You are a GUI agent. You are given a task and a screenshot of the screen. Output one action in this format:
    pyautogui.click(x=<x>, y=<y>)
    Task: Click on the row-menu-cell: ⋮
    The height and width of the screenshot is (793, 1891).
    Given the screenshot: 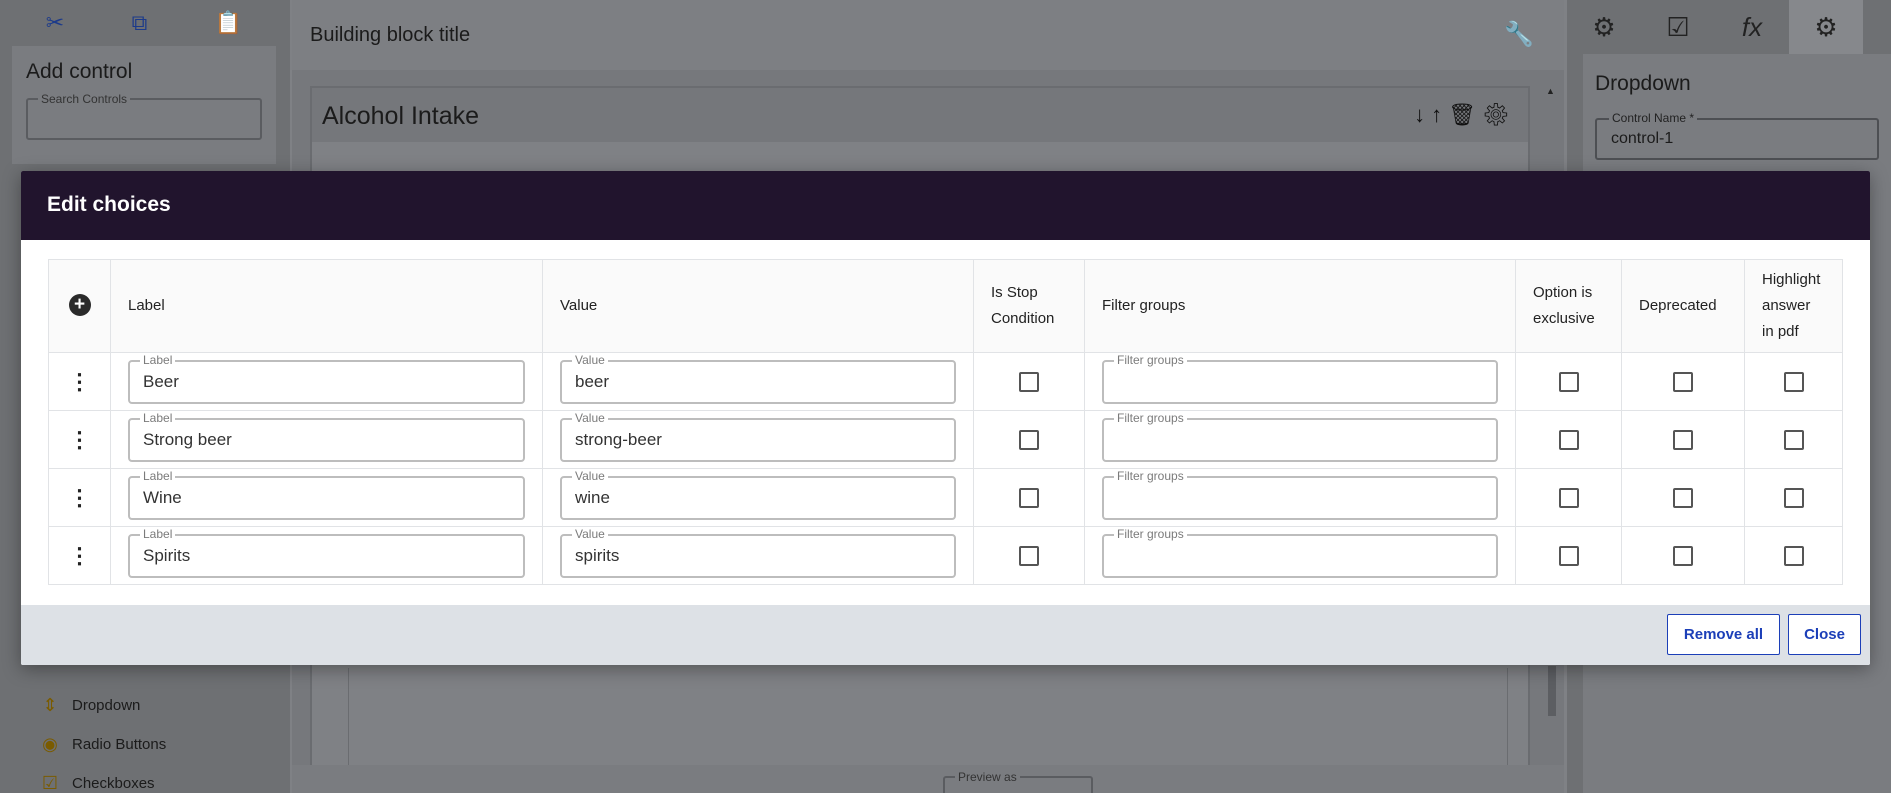 What is the action you would take?
    pyautogui.click(x=79, y=381)
    